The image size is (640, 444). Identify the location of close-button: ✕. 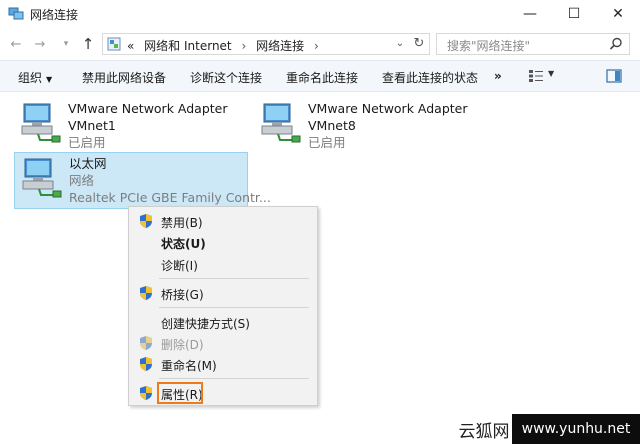
(618, 14).